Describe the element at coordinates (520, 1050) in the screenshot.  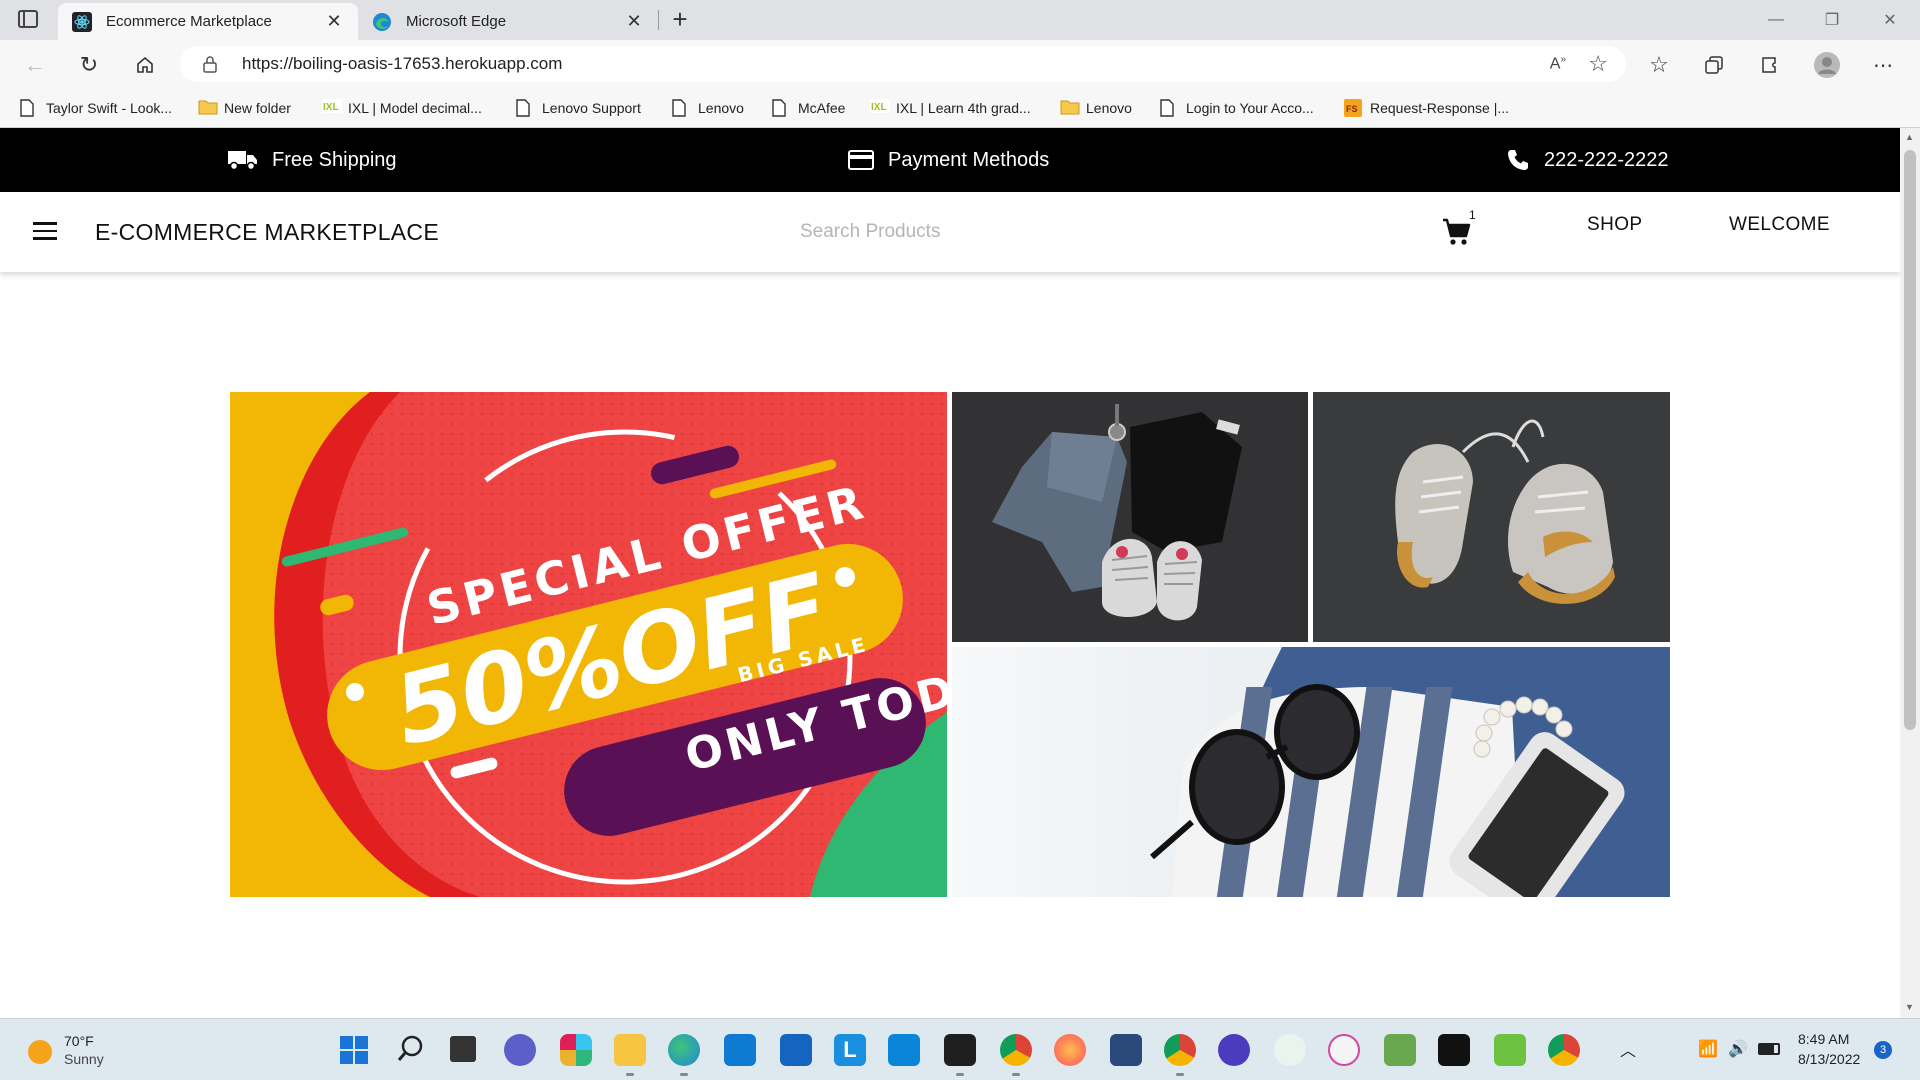
I see `teams-chat-icon` at that location.